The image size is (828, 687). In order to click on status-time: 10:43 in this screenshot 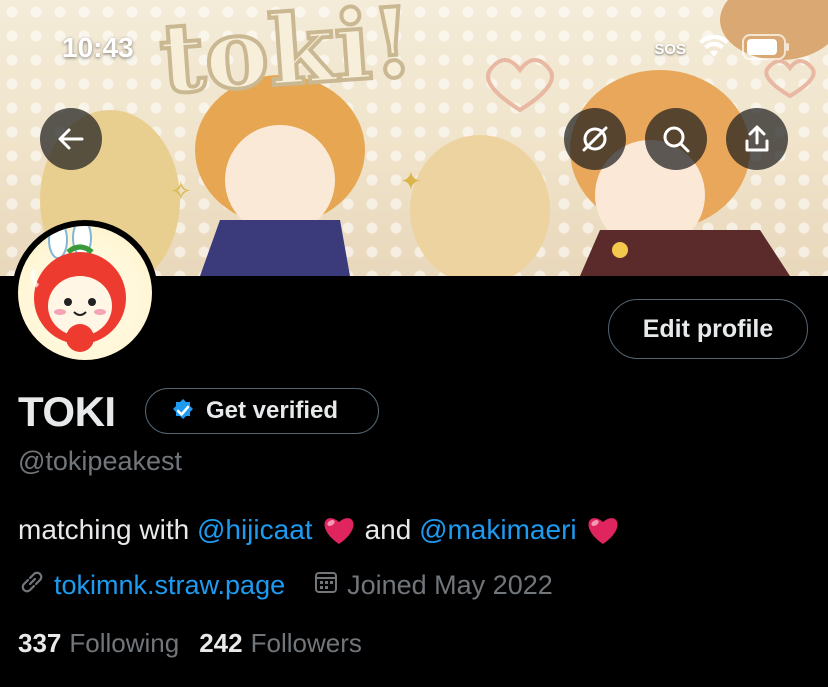, I will do `click(98, 47)`.